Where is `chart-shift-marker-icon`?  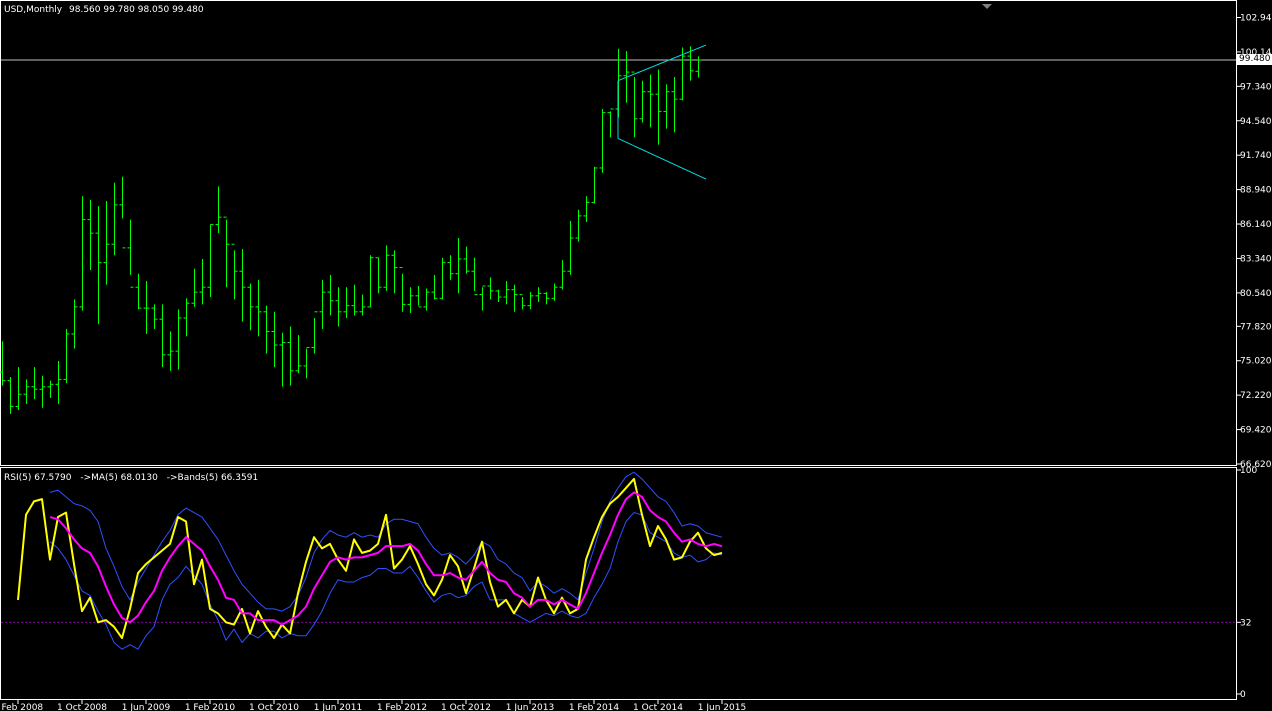 chart-shift-marker-icon is located at coordinates (987, 6).